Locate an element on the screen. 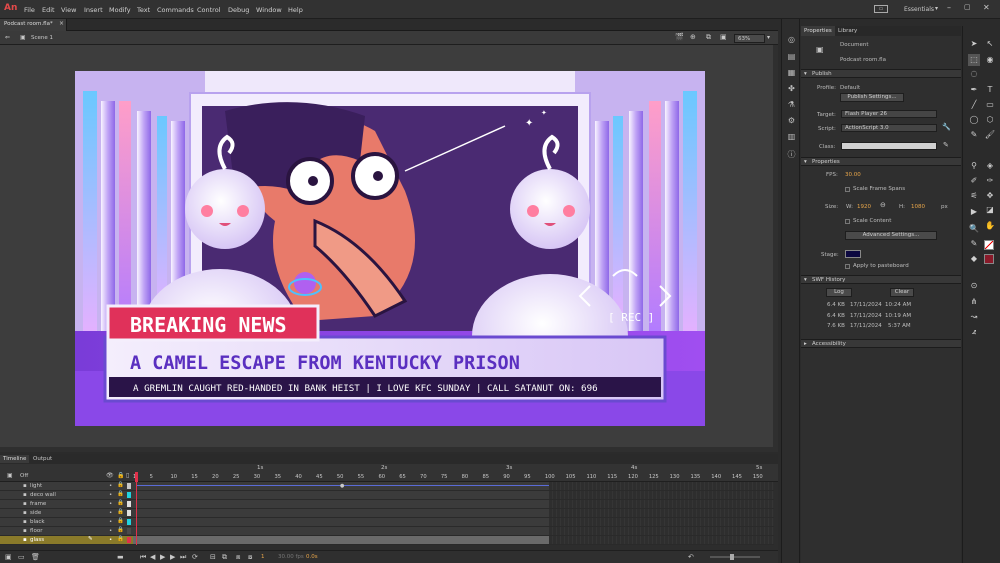 This screenshot has width=1000, height=563. onion-skin-icon: ⧉ is located at coordinates (224, 557).